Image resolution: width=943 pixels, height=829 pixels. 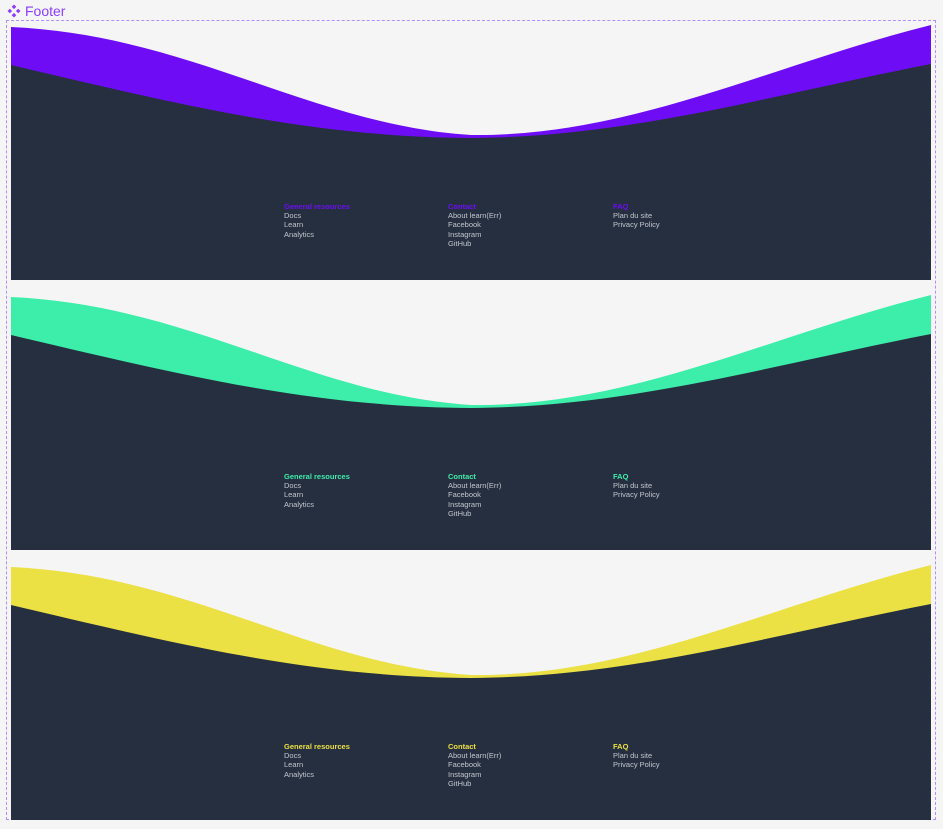 I want to click on component-icon, so click(x=14, y=11).